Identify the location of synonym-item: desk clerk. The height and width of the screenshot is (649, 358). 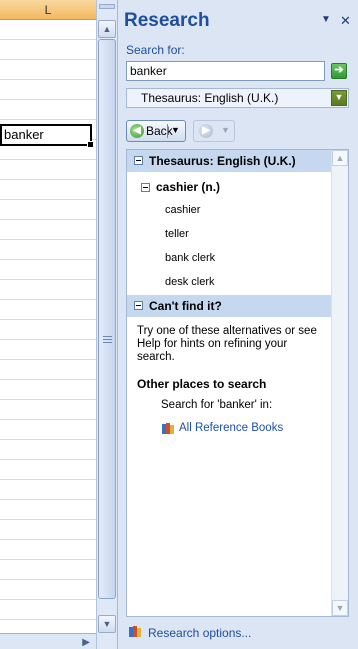
(190, 282).